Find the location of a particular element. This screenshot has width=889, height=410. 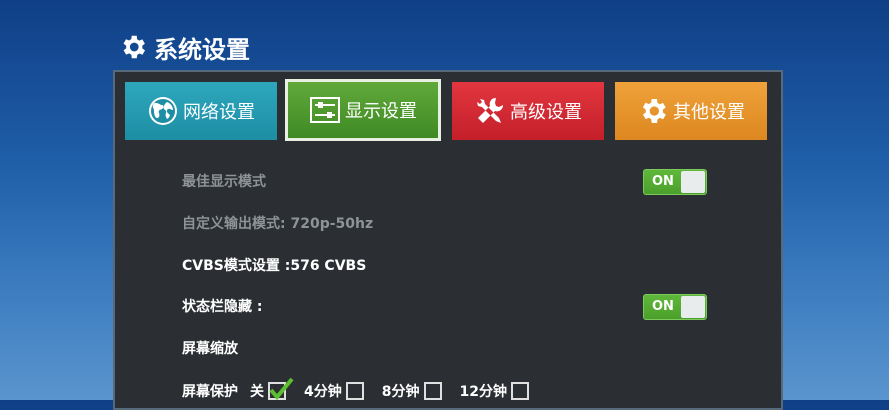

checkmark-icon is located at coordinates (281, 389).